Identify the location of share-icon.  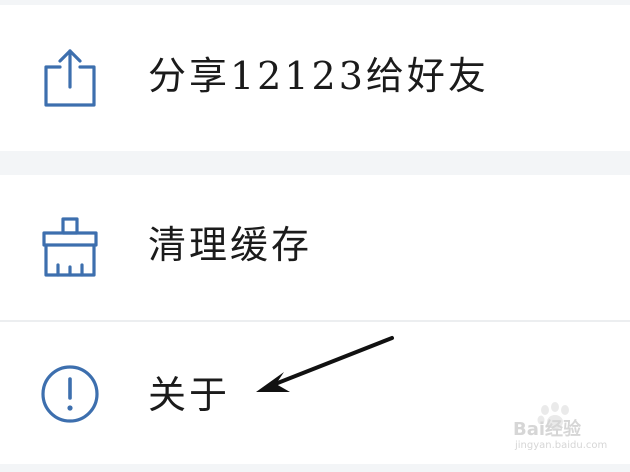
(70, 78).